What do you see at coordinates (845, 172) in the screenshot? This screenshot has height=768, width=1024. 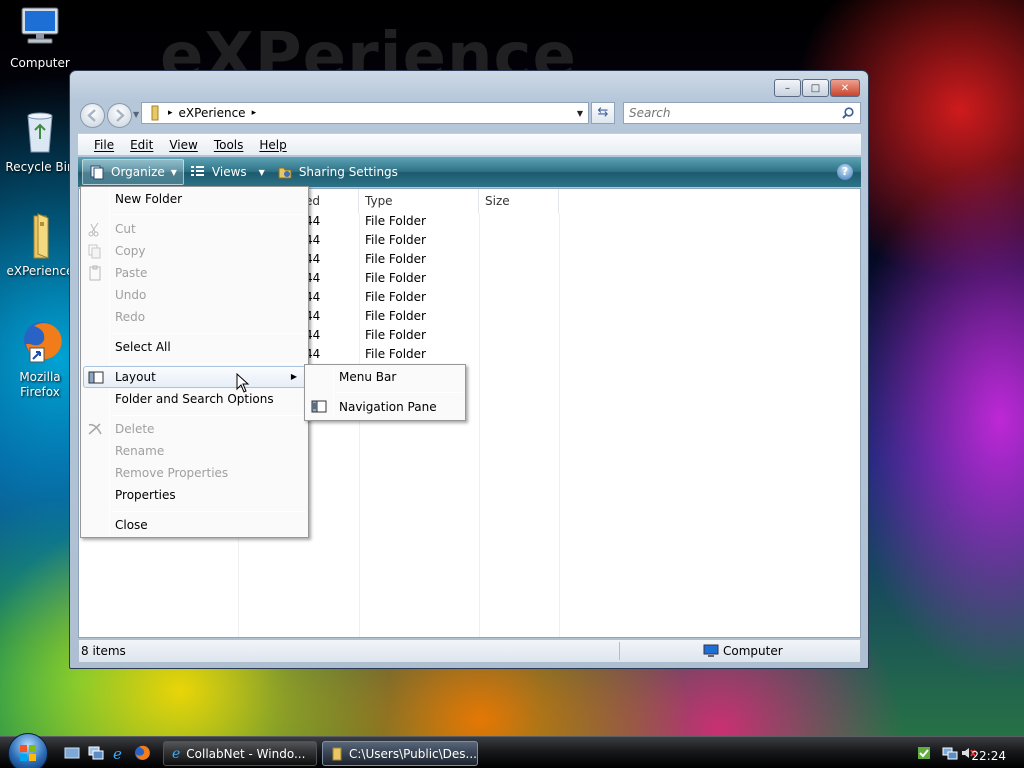 I see `help-icon: ?` at bounding box center [845, 172].